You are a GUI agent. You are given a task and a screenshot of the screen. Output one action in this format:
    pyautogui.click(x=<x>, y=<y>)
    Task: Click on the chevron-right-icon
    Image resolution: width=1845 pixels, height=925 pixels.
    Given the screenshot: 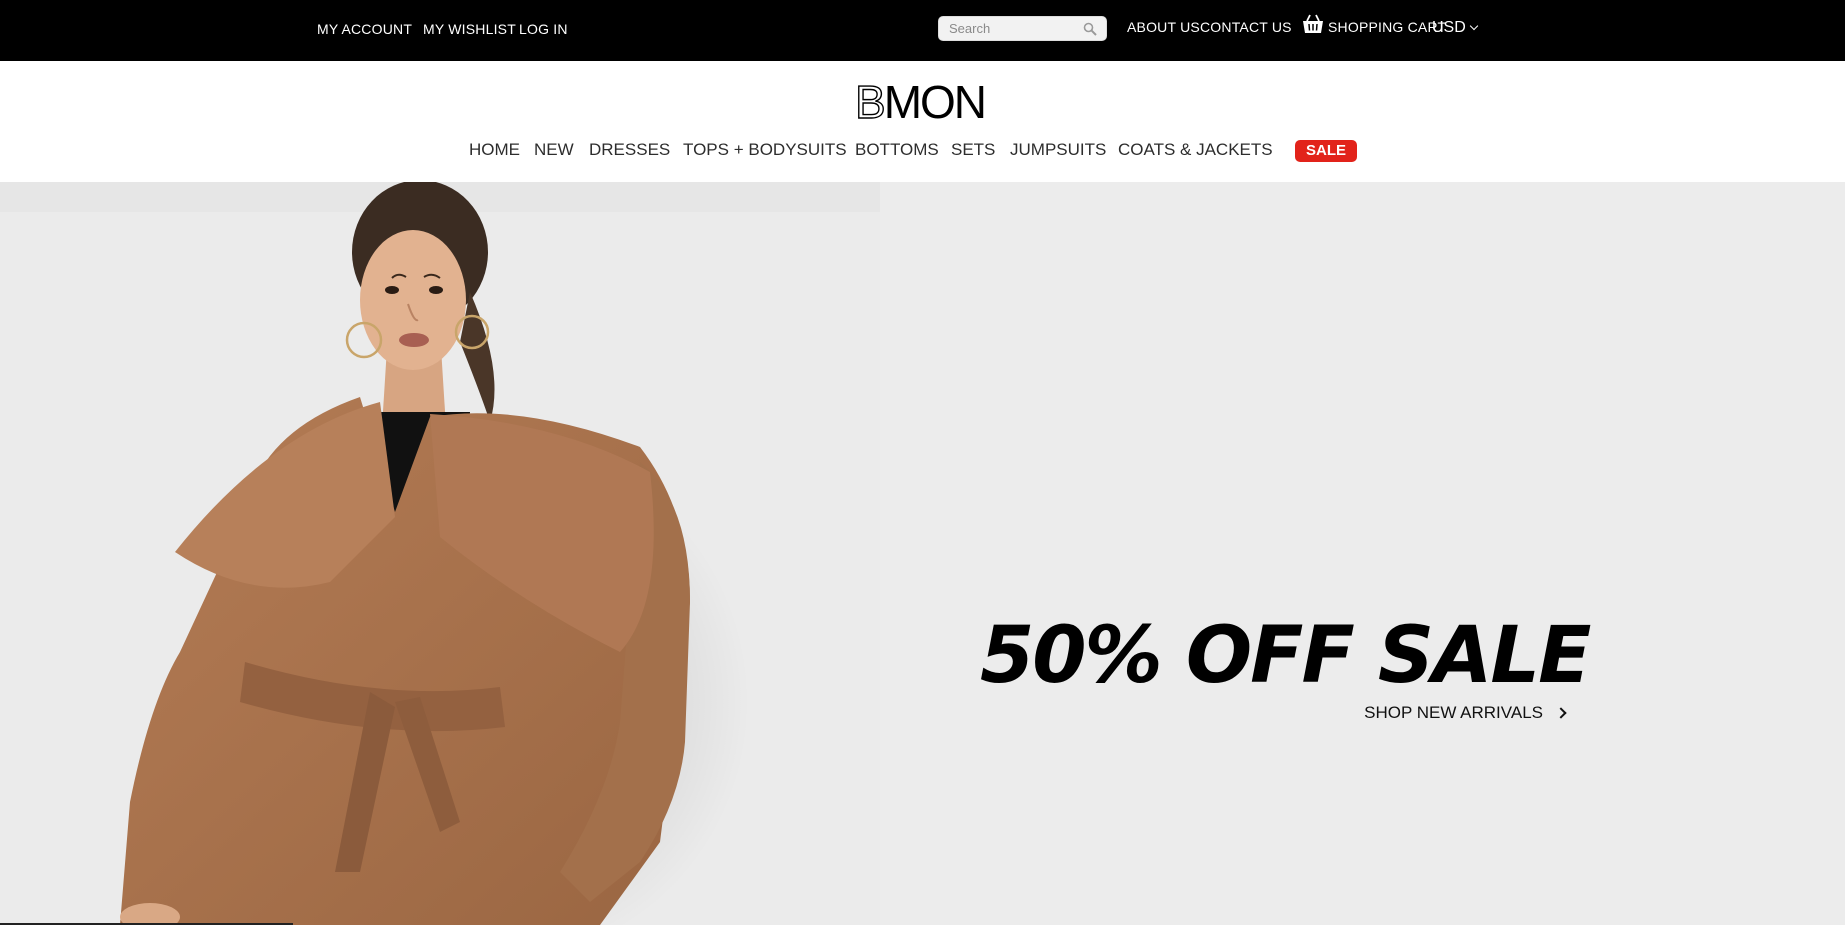 What is the action you would take?
    pyautogui.click(x=1561, y=713)
    